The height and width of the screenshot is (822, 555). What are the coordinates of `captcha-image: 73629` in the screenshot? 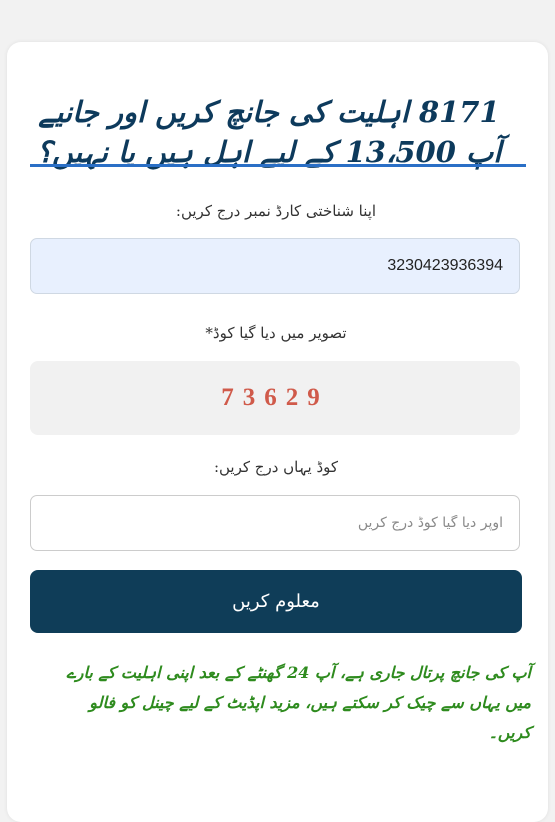 It's located at (275, 398).